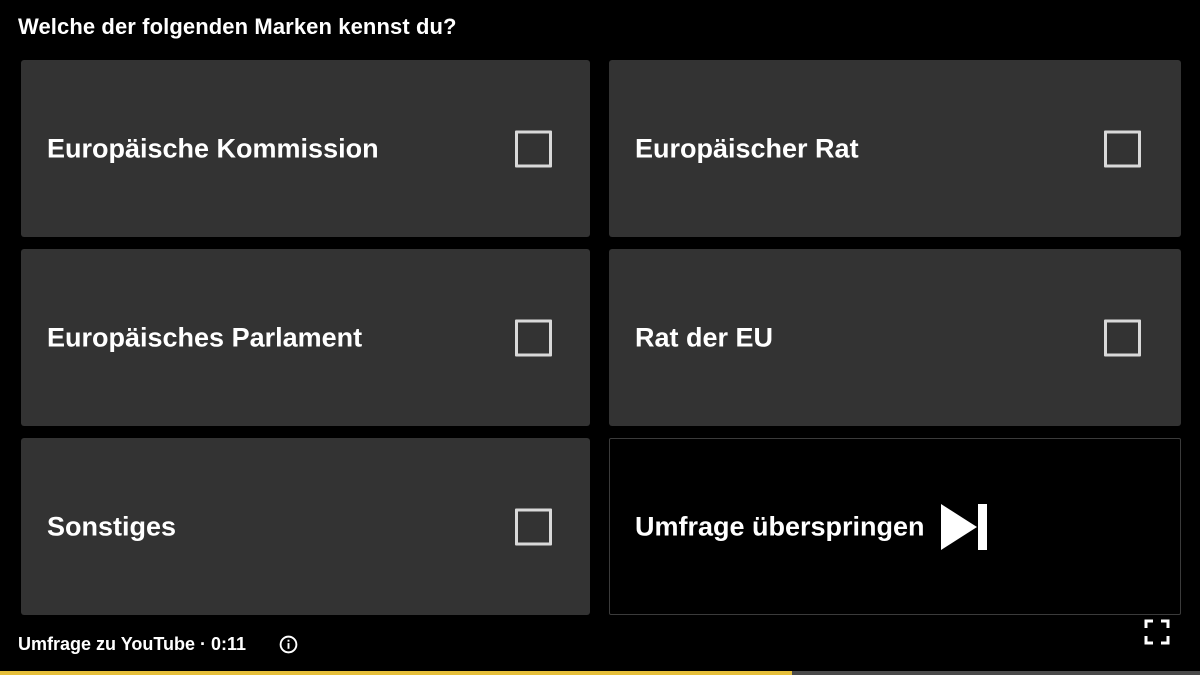  What do you see at coordinates (112, 526) in the screenshot?
I see `option-label: Sonstiges` at bounding box center [112, 526].